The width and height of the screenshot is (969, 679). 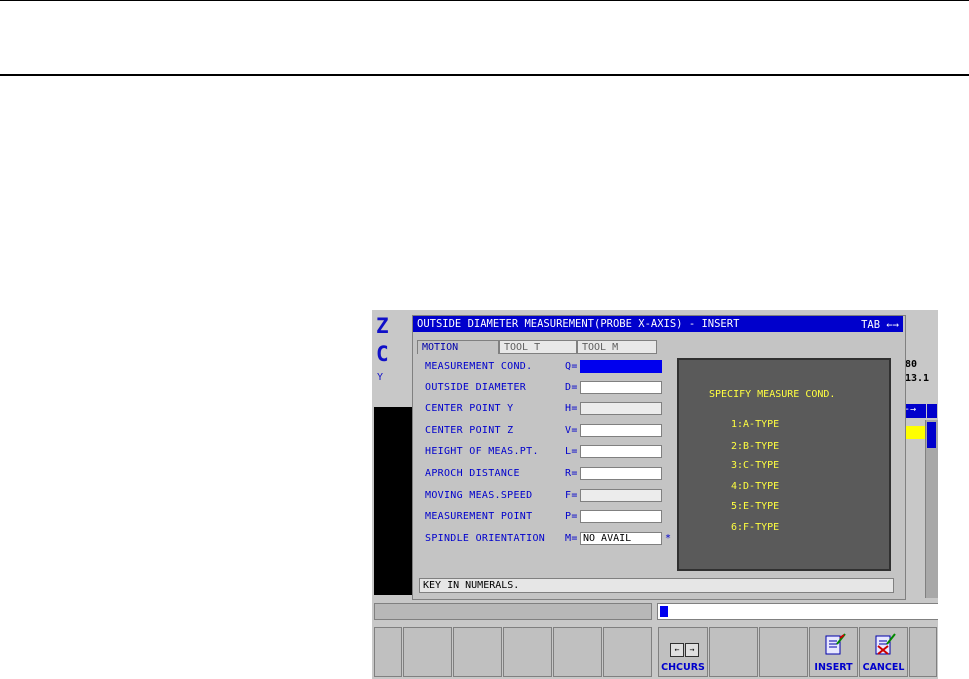 What do you see at coordinates (755, 465) in the screenshot?
I see `help-item: 3:C-TYPE` at bounding box center [755, 465].